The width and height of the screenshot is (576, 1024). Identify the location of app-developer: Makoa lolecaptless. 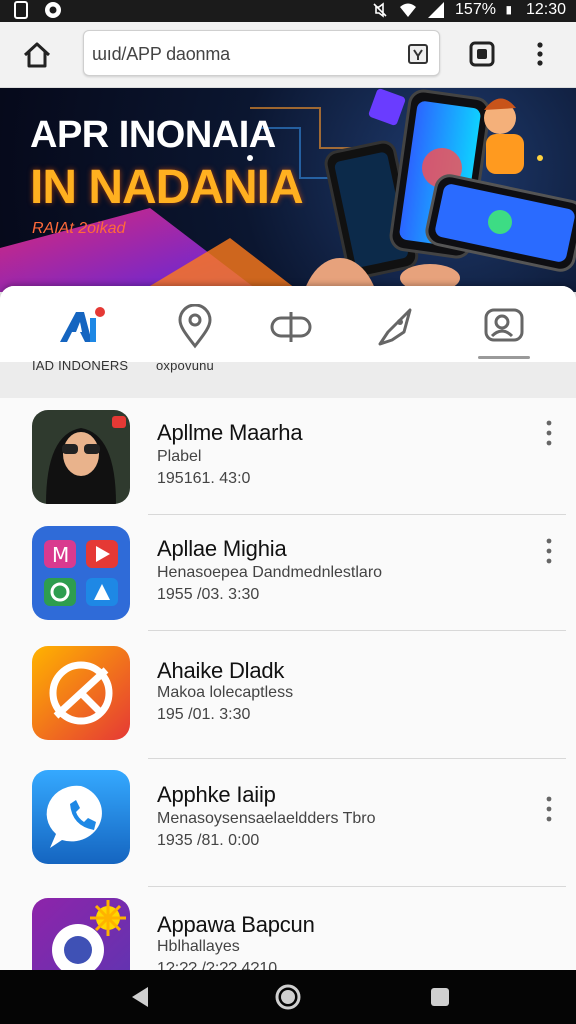
(225, 692).